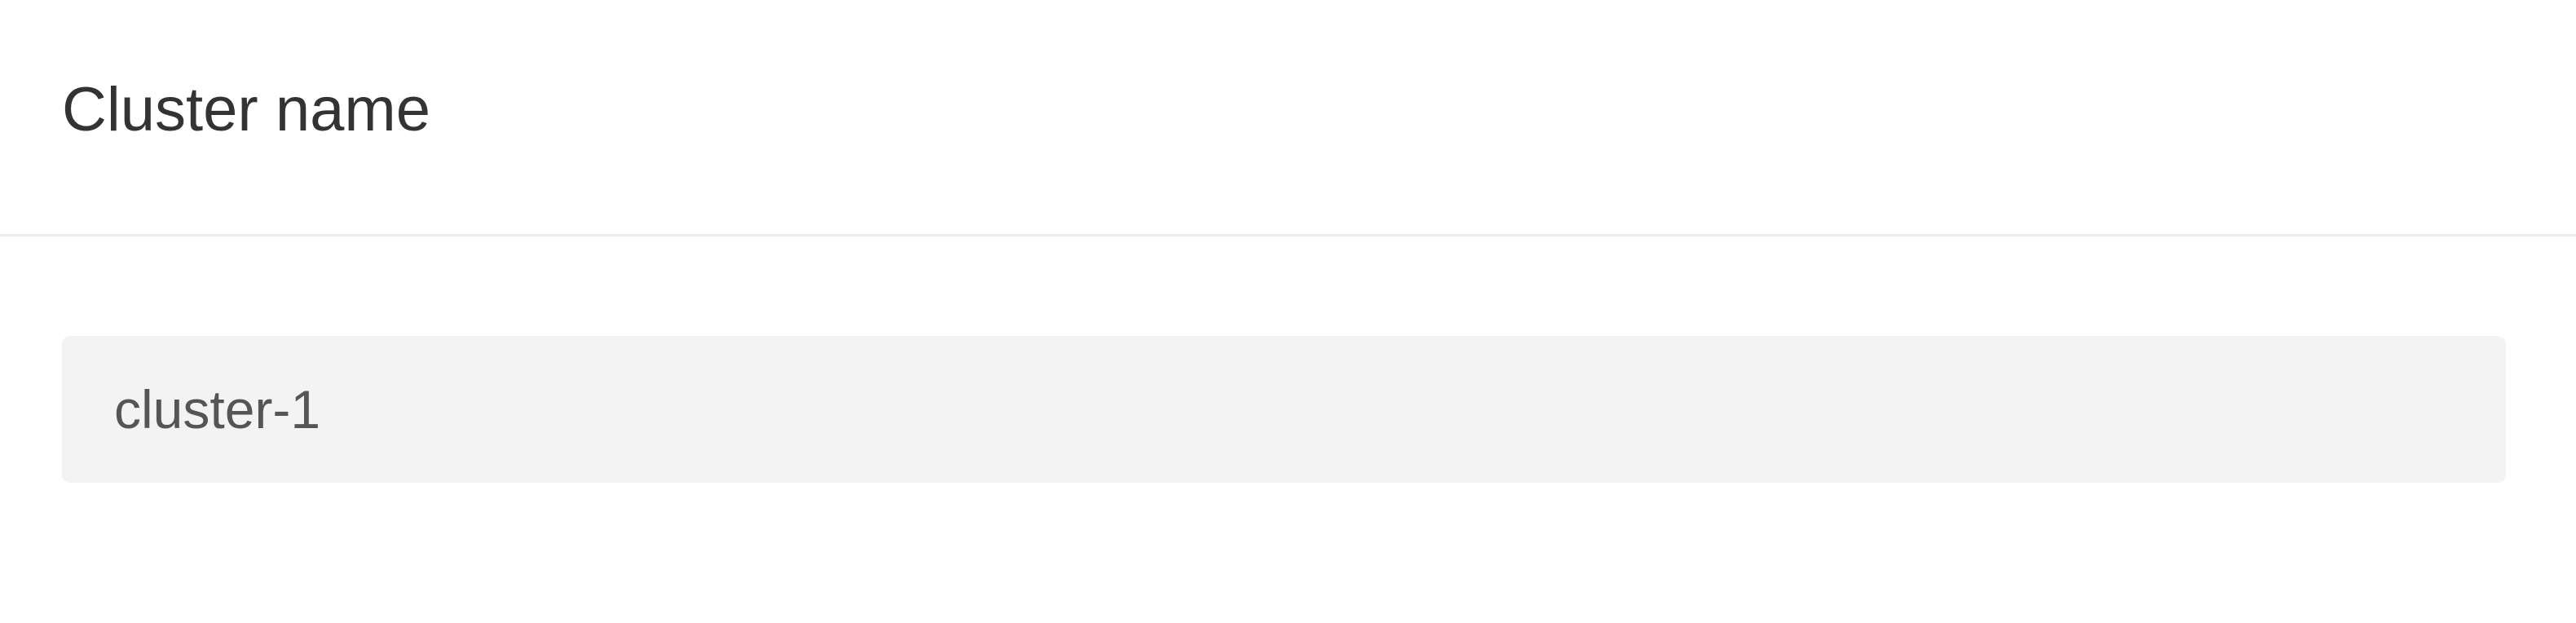 Image resolution: width=2576 pixels, height=623 pixels. I want to click on cluster-name-label: Cluster name, so click(246, 109).